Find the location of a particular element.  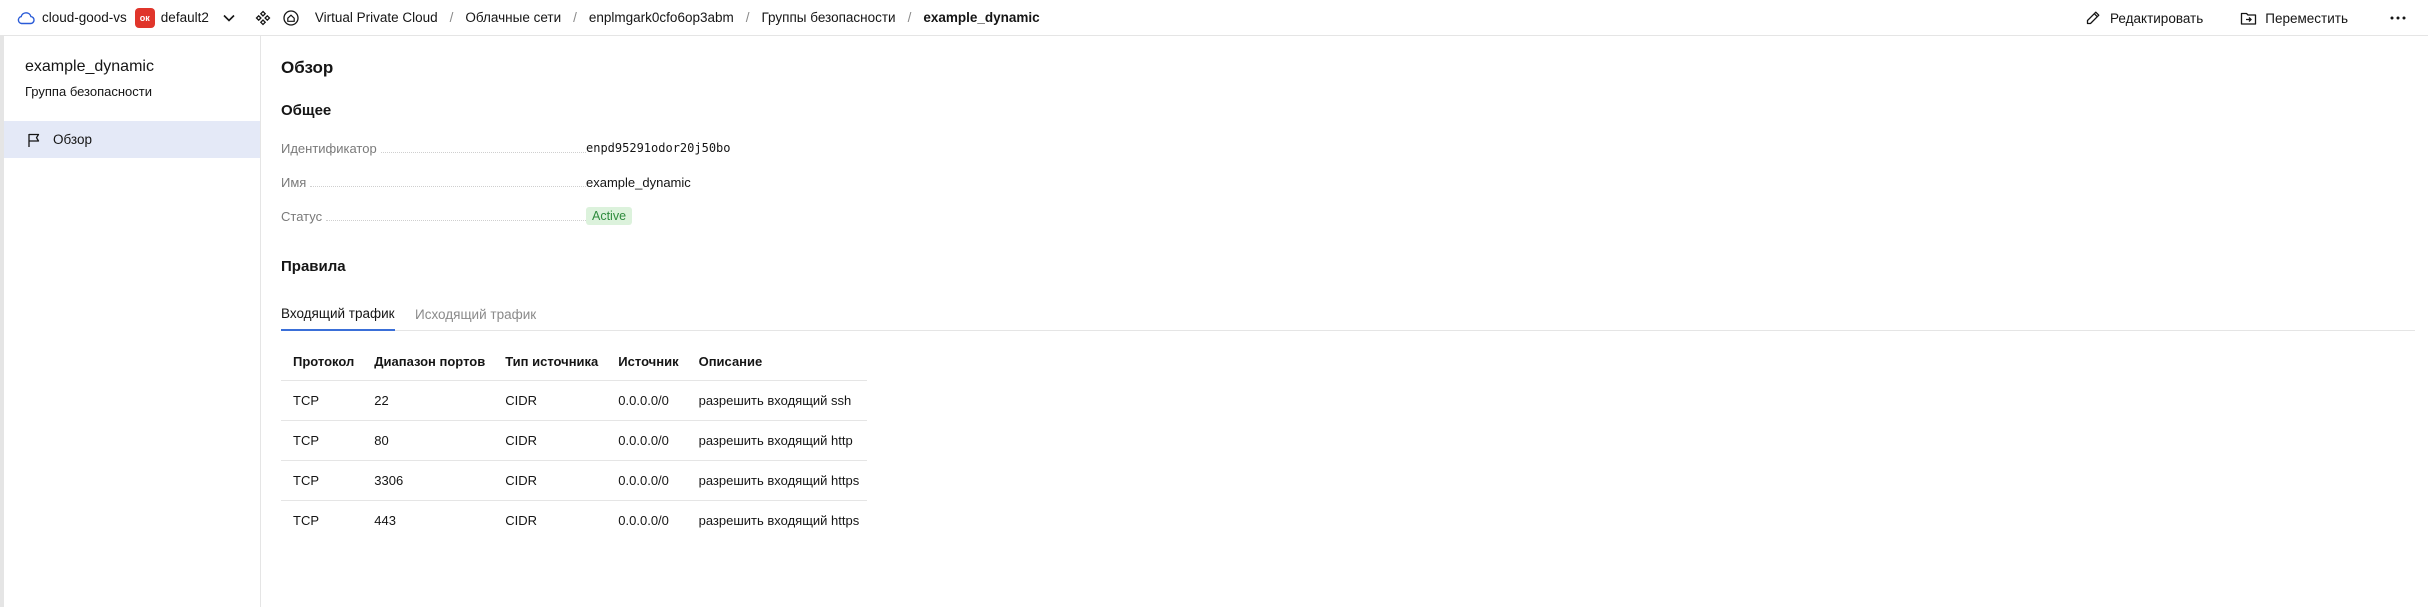

property-label-text: Статус is located at coordinates (302, 216).